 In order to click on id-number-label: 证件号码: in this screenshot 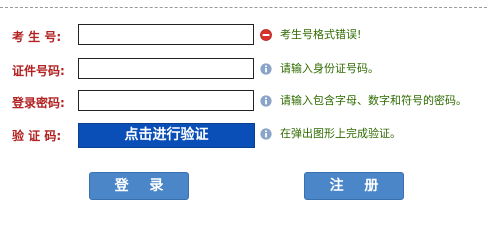, I will do `click(38, 71)`.